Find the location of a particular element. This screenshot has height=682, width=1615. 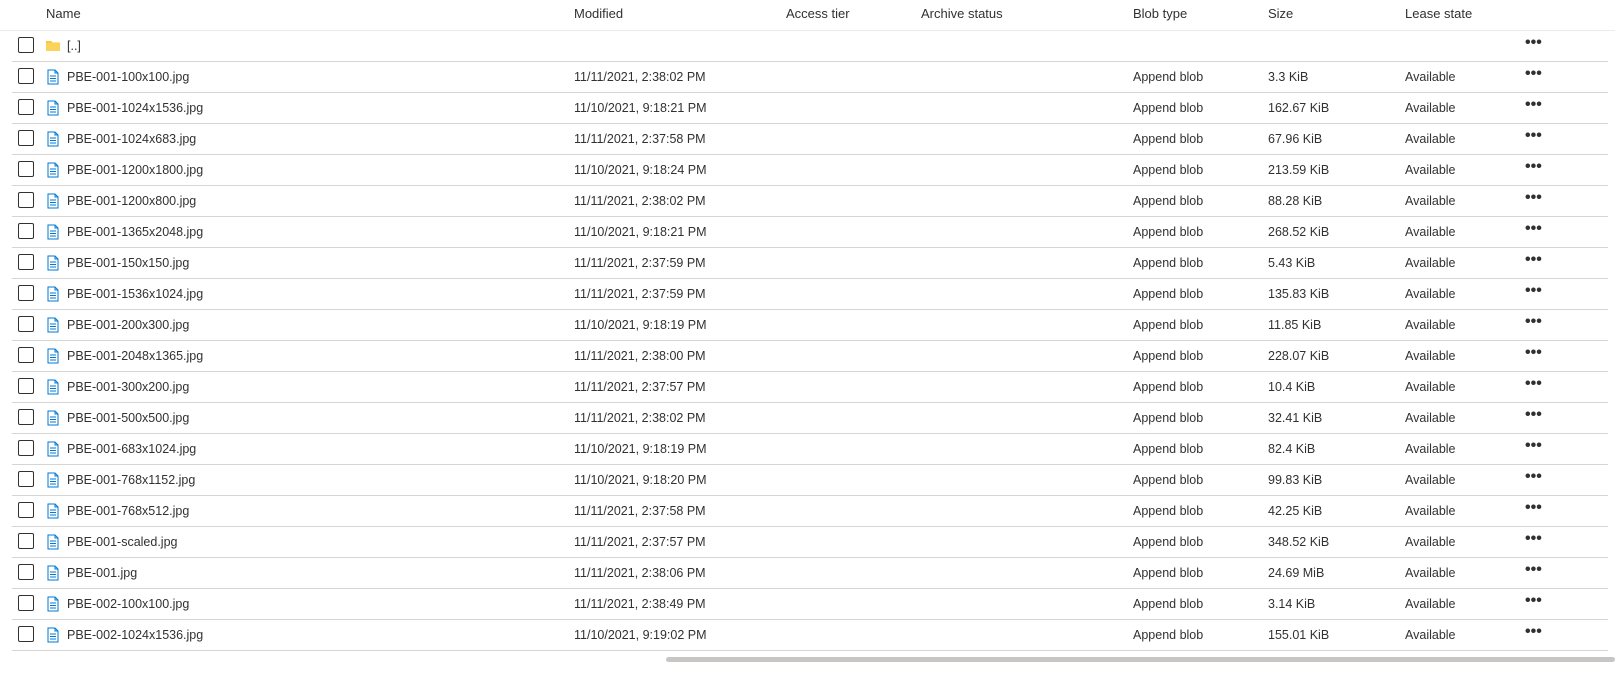

parent-folder-row: [..] ••• is located at coordinates (810, 46).